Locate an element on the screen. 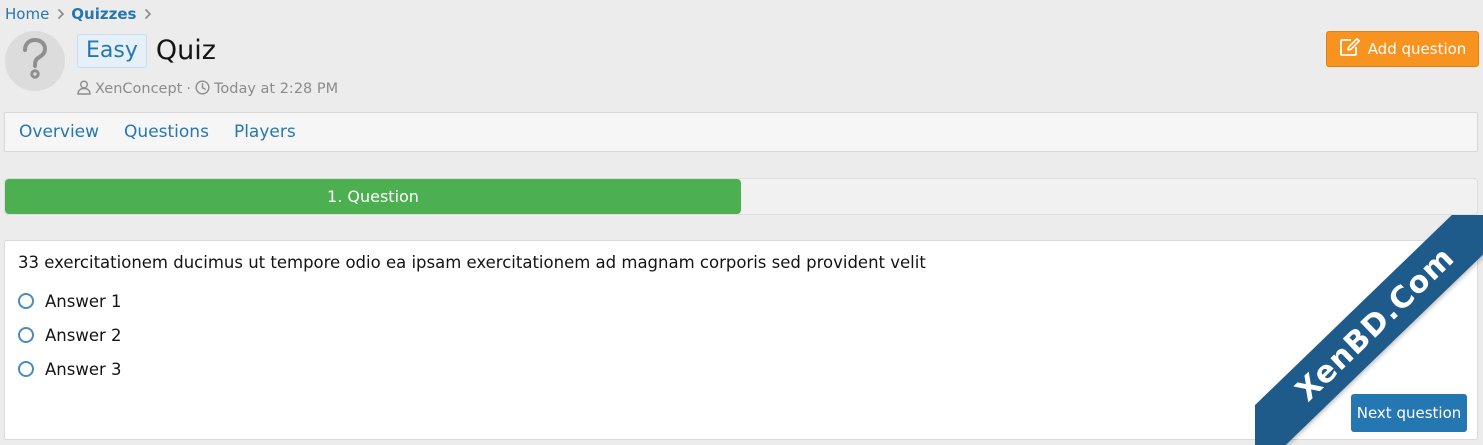 This screenshot has height=445, width=1483. question-mark-icon is located at coordinates (35, 60).